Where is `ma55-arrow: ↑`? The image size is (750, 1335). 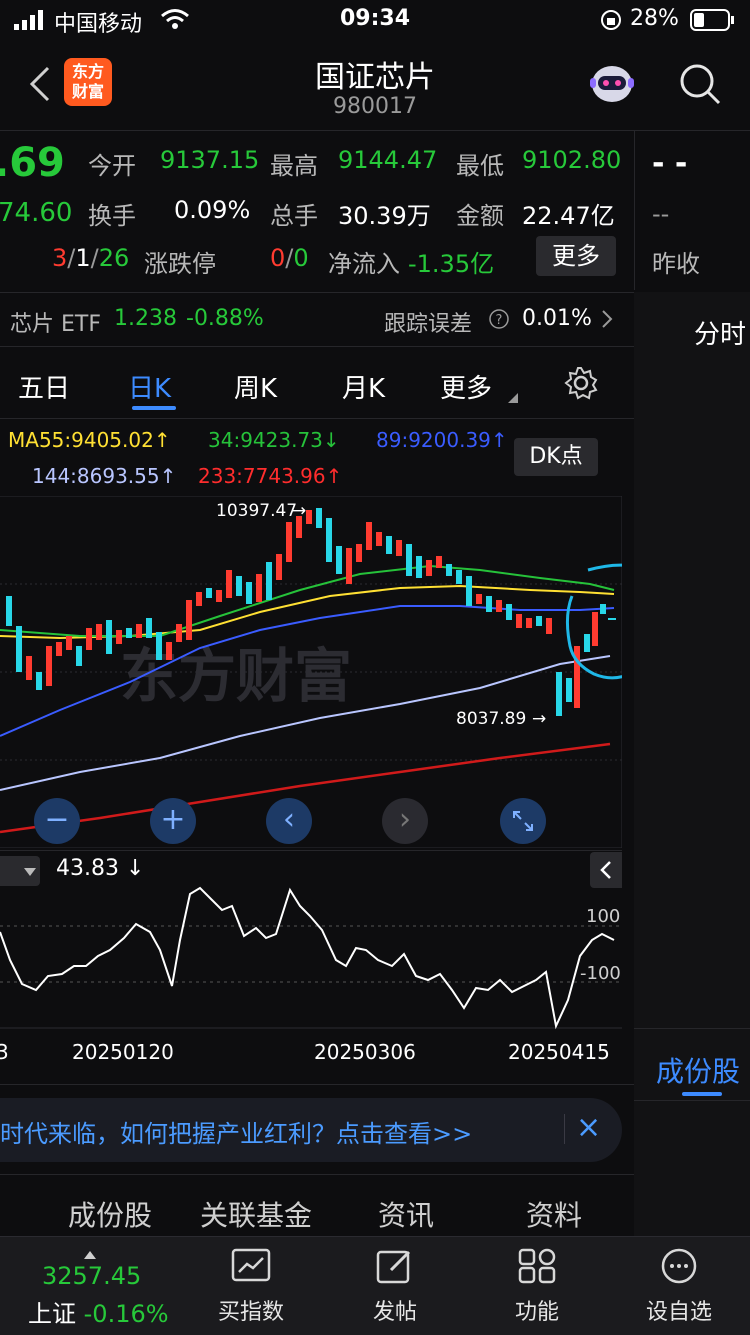 ma55-arrow: ↑ is located at coordinates (162, 440).